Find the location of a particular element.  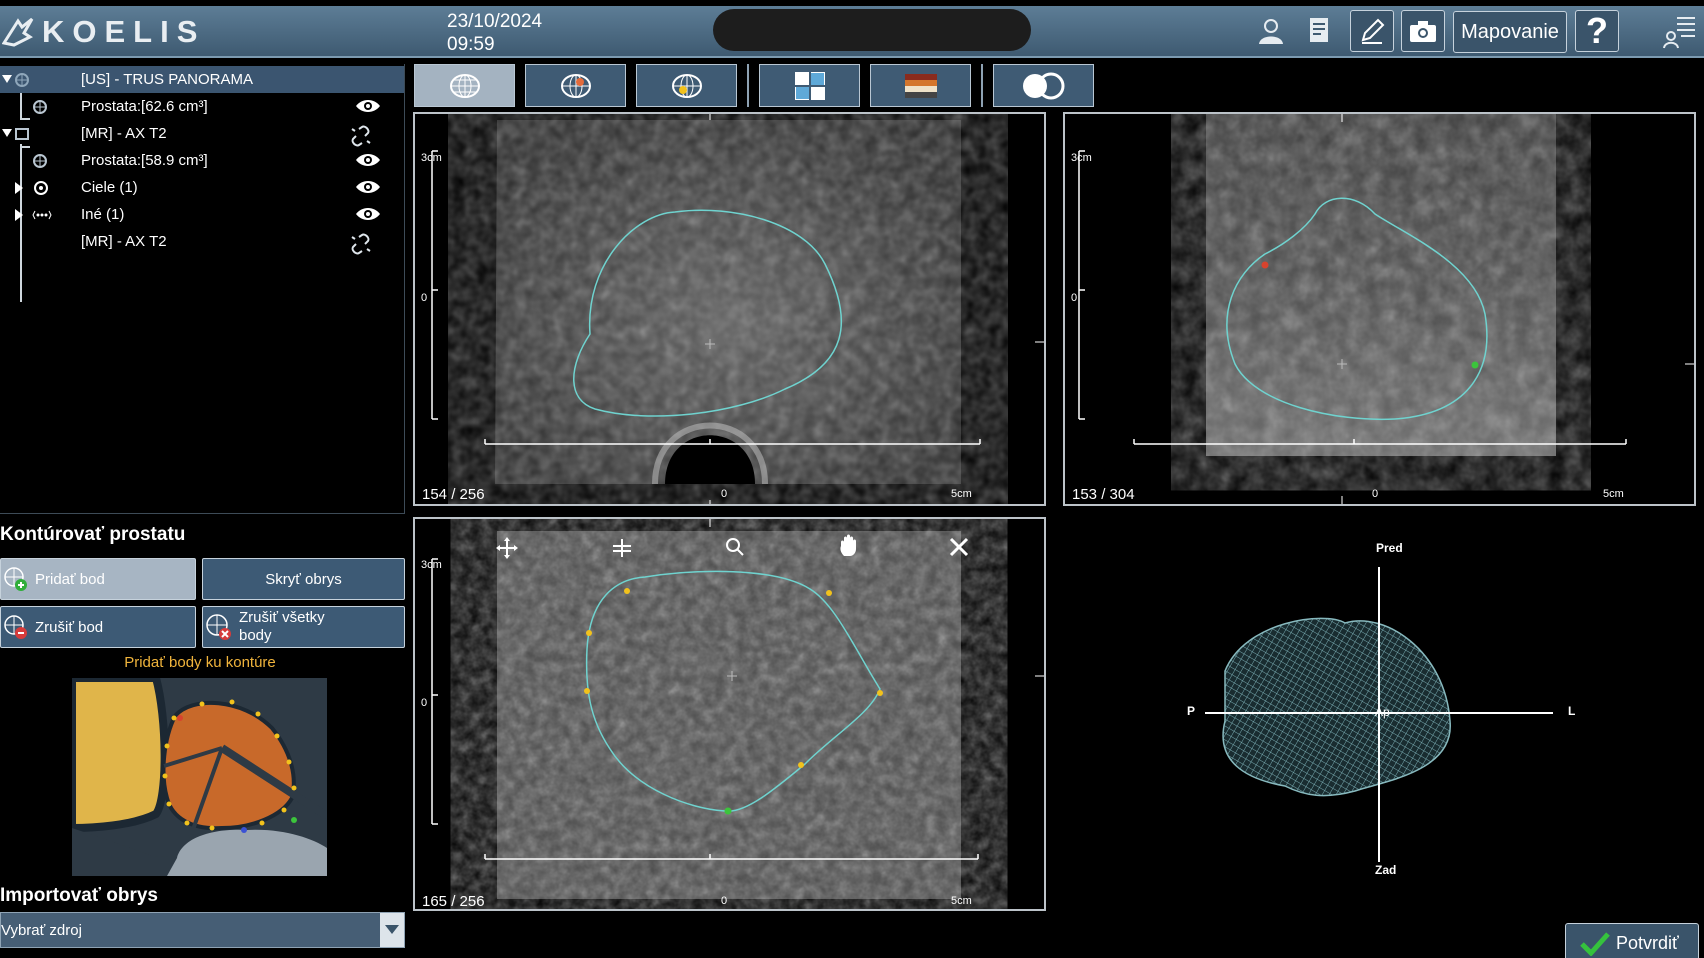

confirm-button: Potvrdiť is located at coordinates (1632, 940).